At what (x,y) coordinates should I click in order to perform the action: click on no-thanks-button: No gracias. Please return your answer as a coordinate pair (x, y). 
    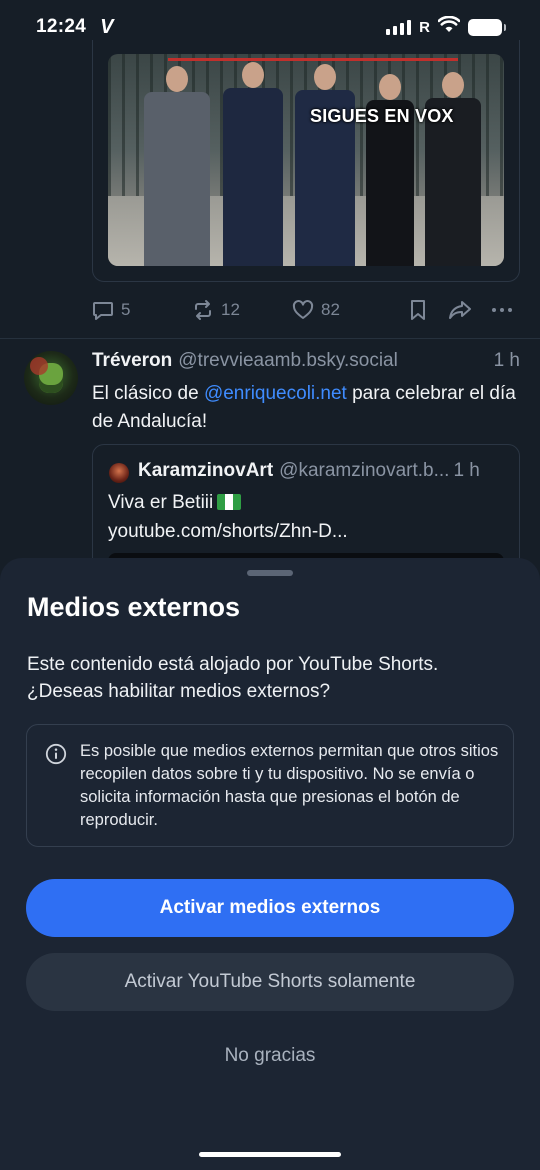
    Looking at the image, I should click on (270, 1056).